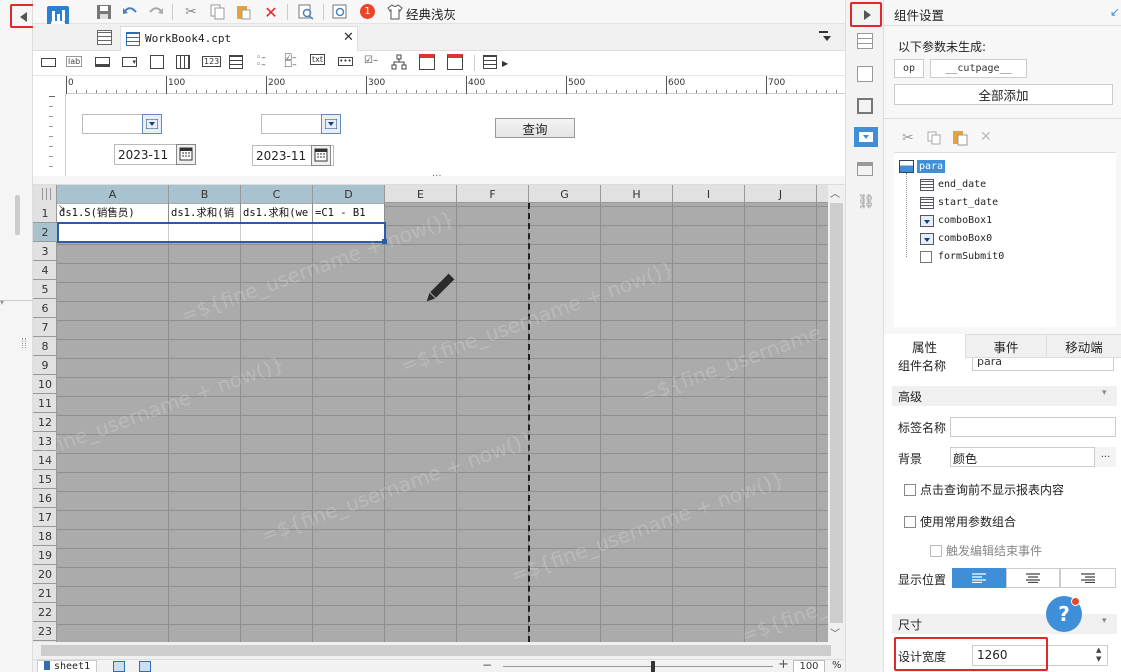 This screenshot has width=1121, height=672. Describe the element at coordinates (45, 270) in the screenshot. I see `row-header: 4` at that location.